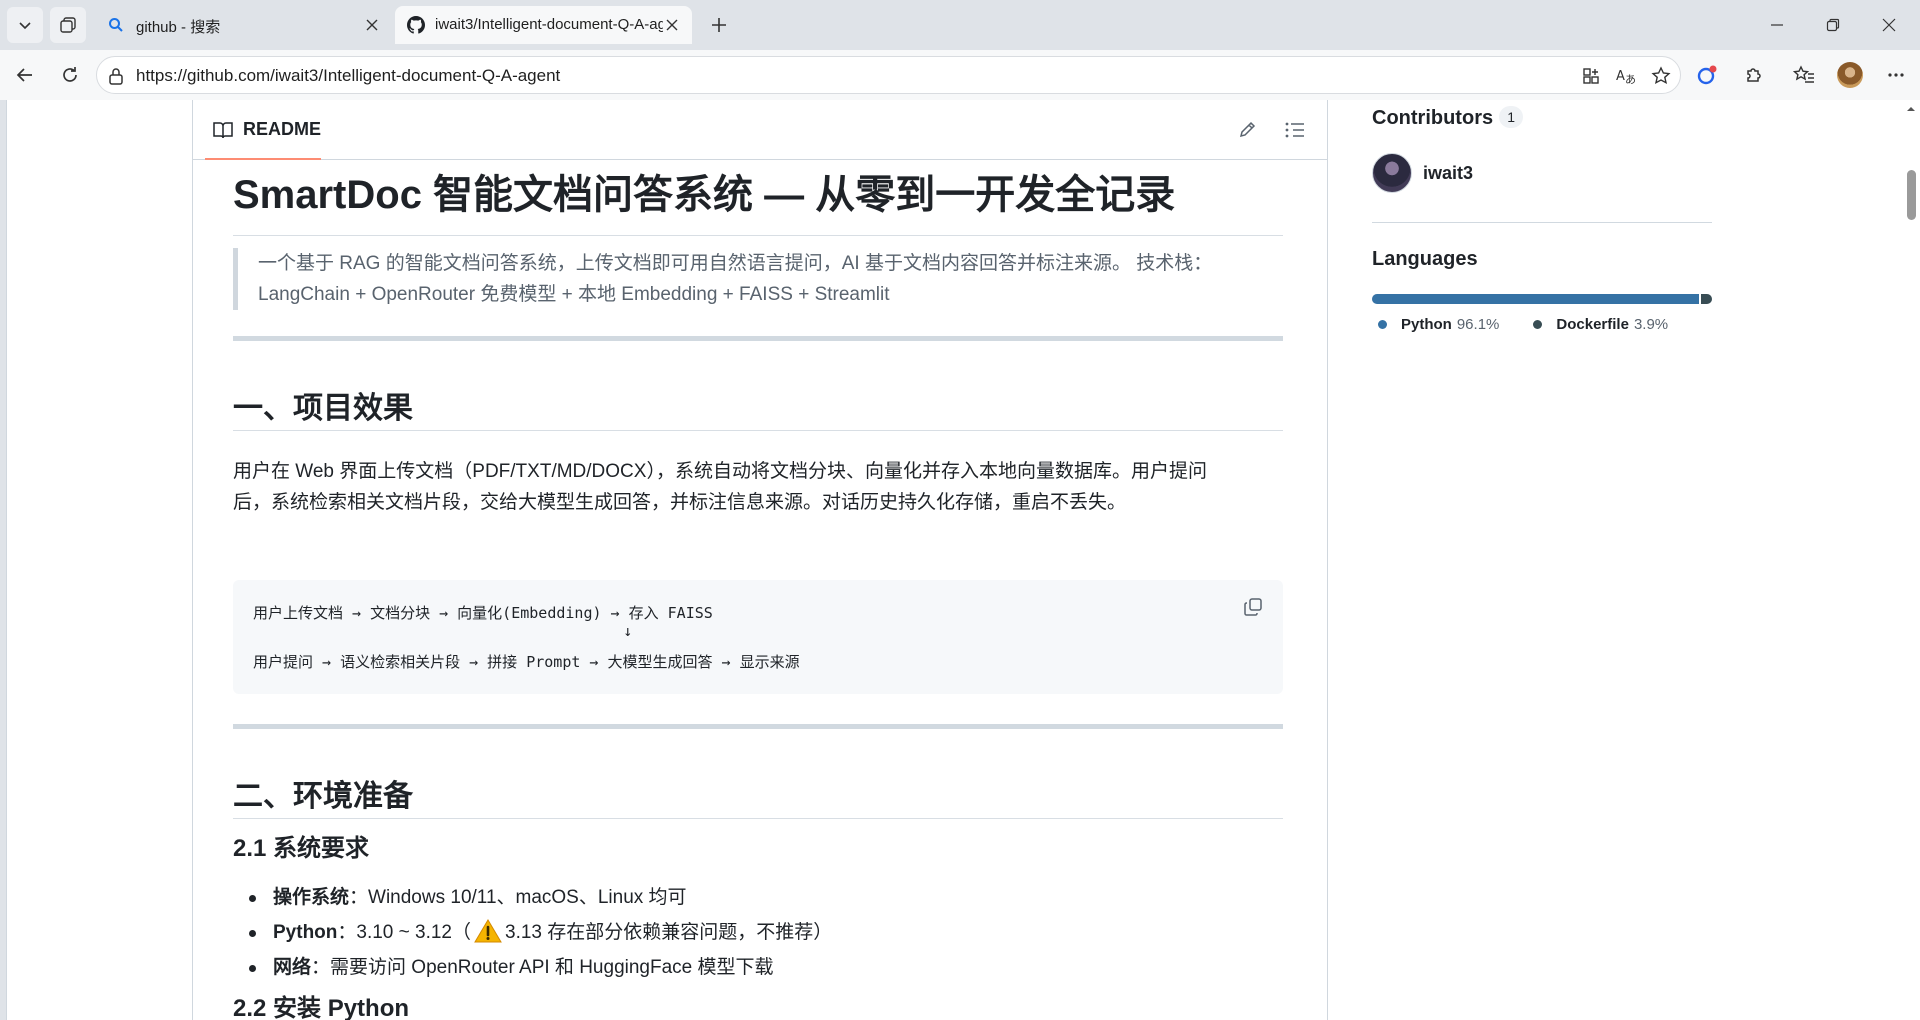 This screenshot has width=1920, height=1020. I want to click on readme-tab-label: README, so click(282, 129).